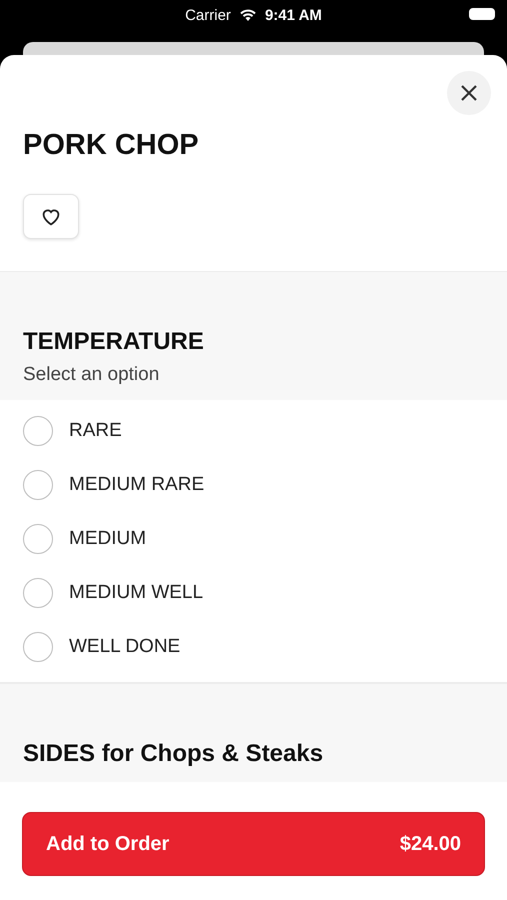 The image size is (507, 900). I want to click on section-subtitle: Select an option, so click(91, 375).